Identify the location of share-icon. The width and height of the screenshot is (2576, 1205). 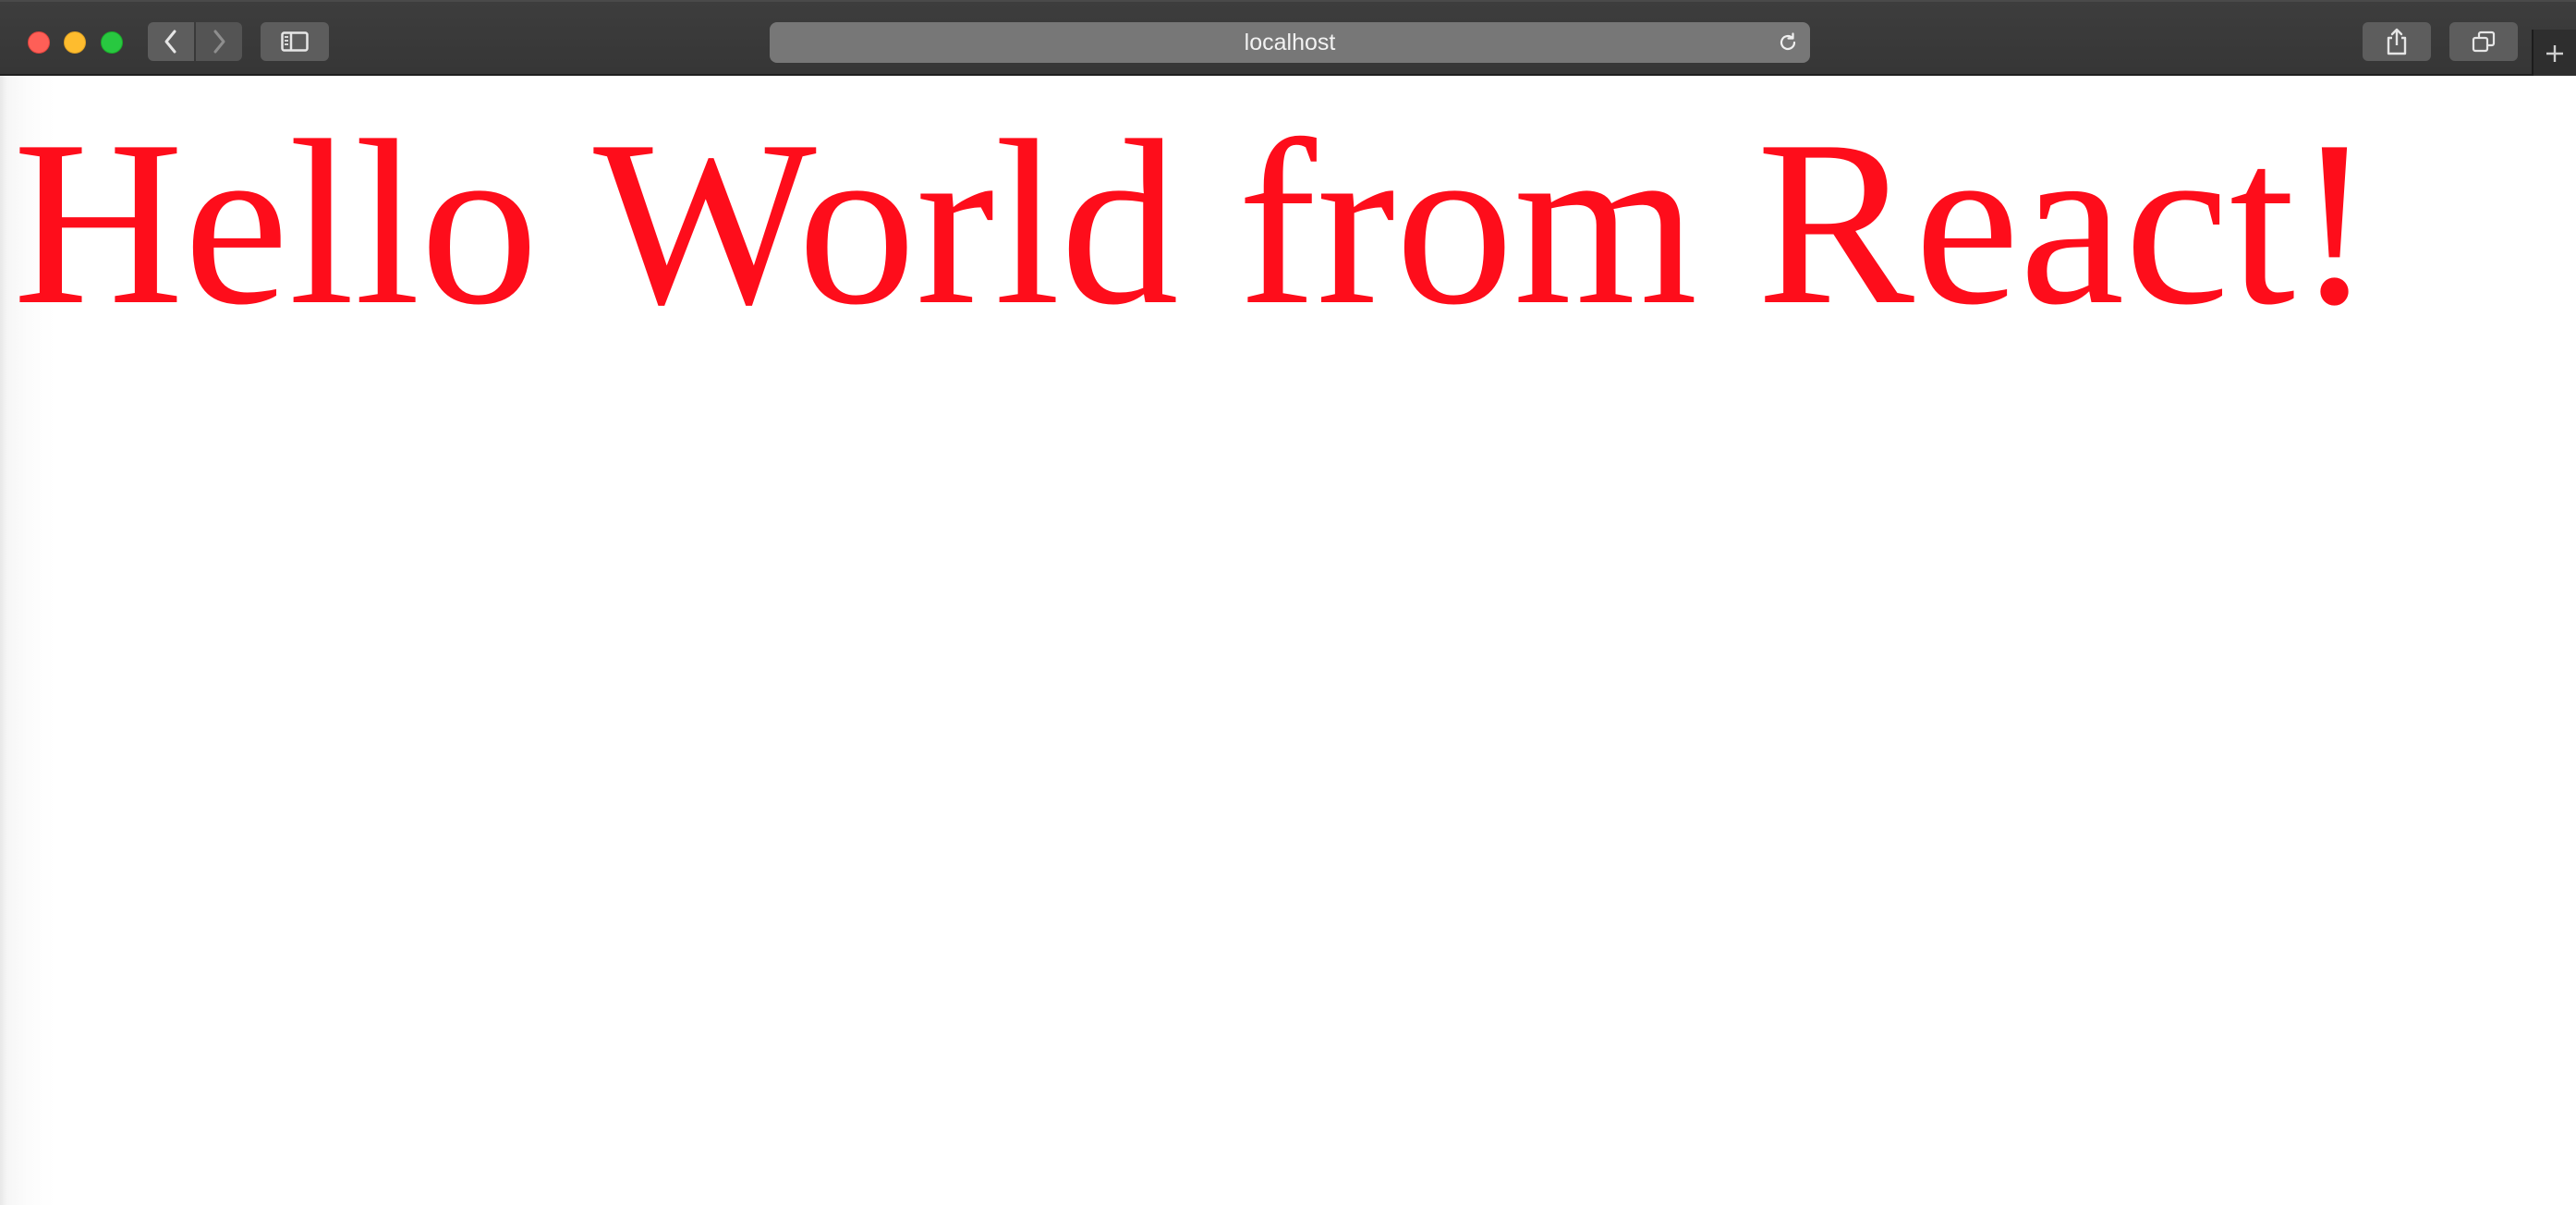
(2397, 41).